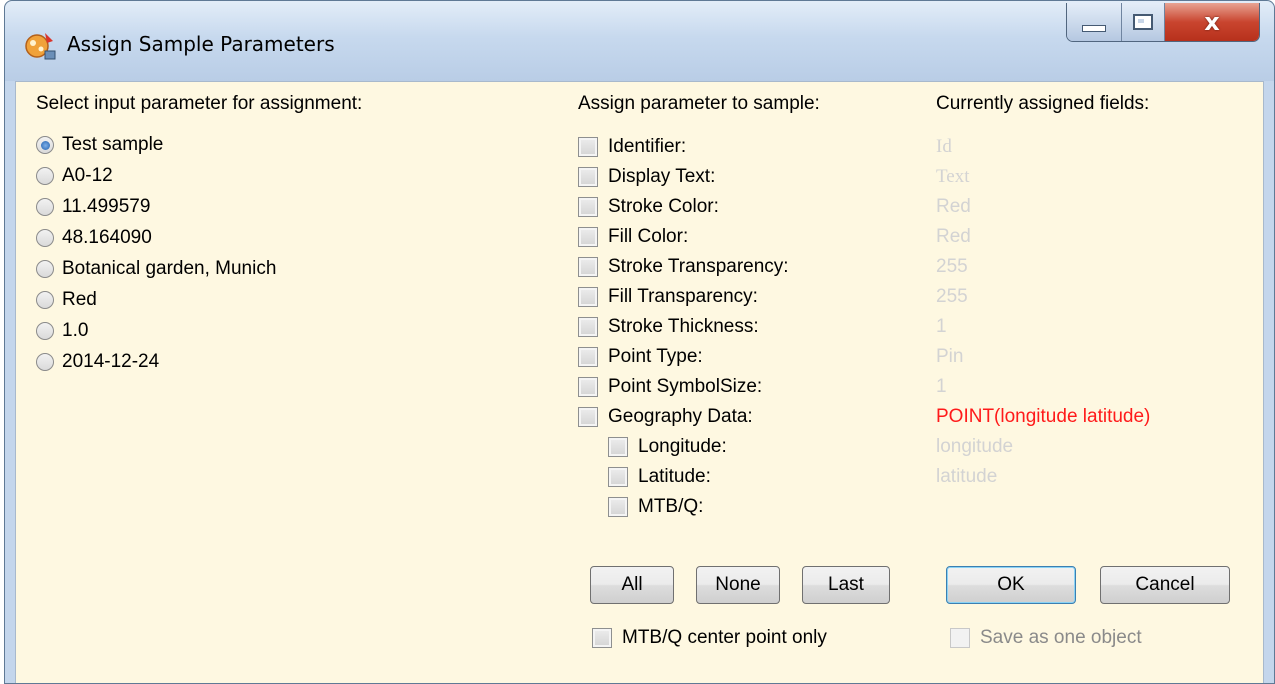 The width and height of the screenshot is (1275, 684). I want to click on radio-label: Red, so click(79, 299).